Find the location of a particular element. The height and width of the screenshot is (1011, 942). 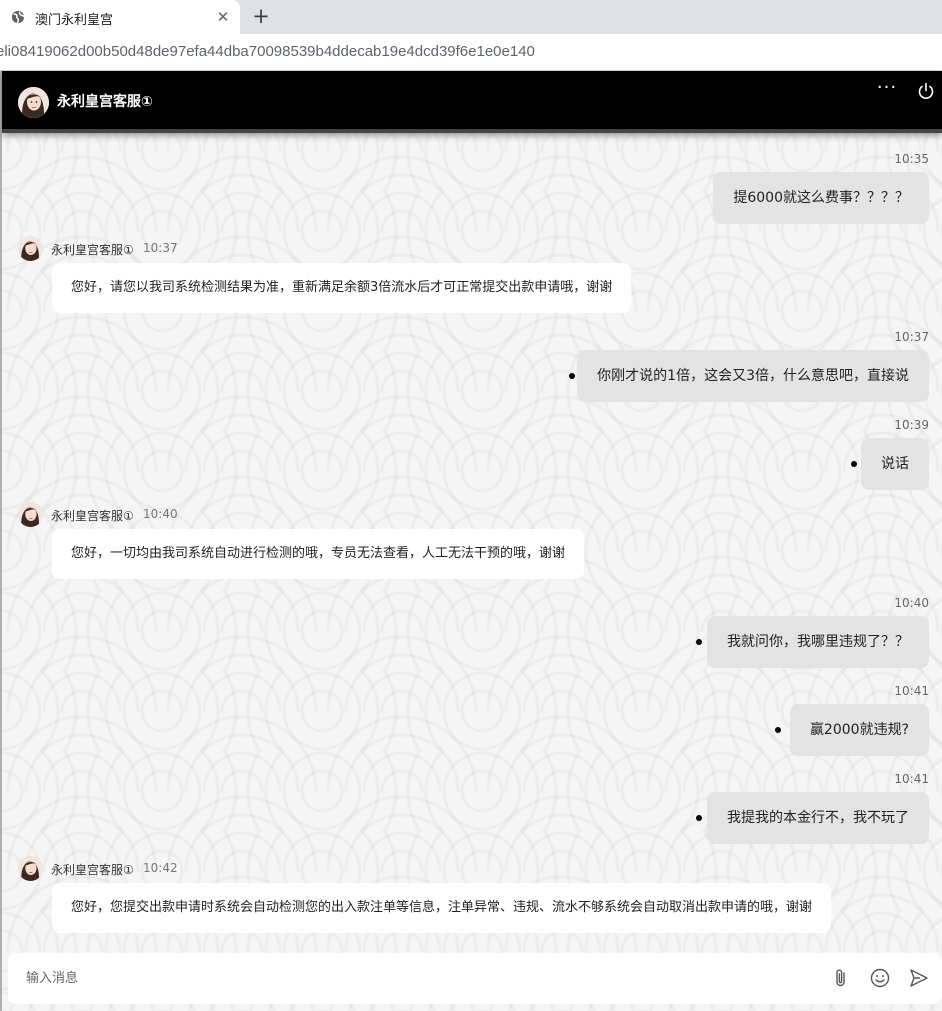

outgoing-message-bubble: 赢2000就违规? is located at coordinates (859, 730).